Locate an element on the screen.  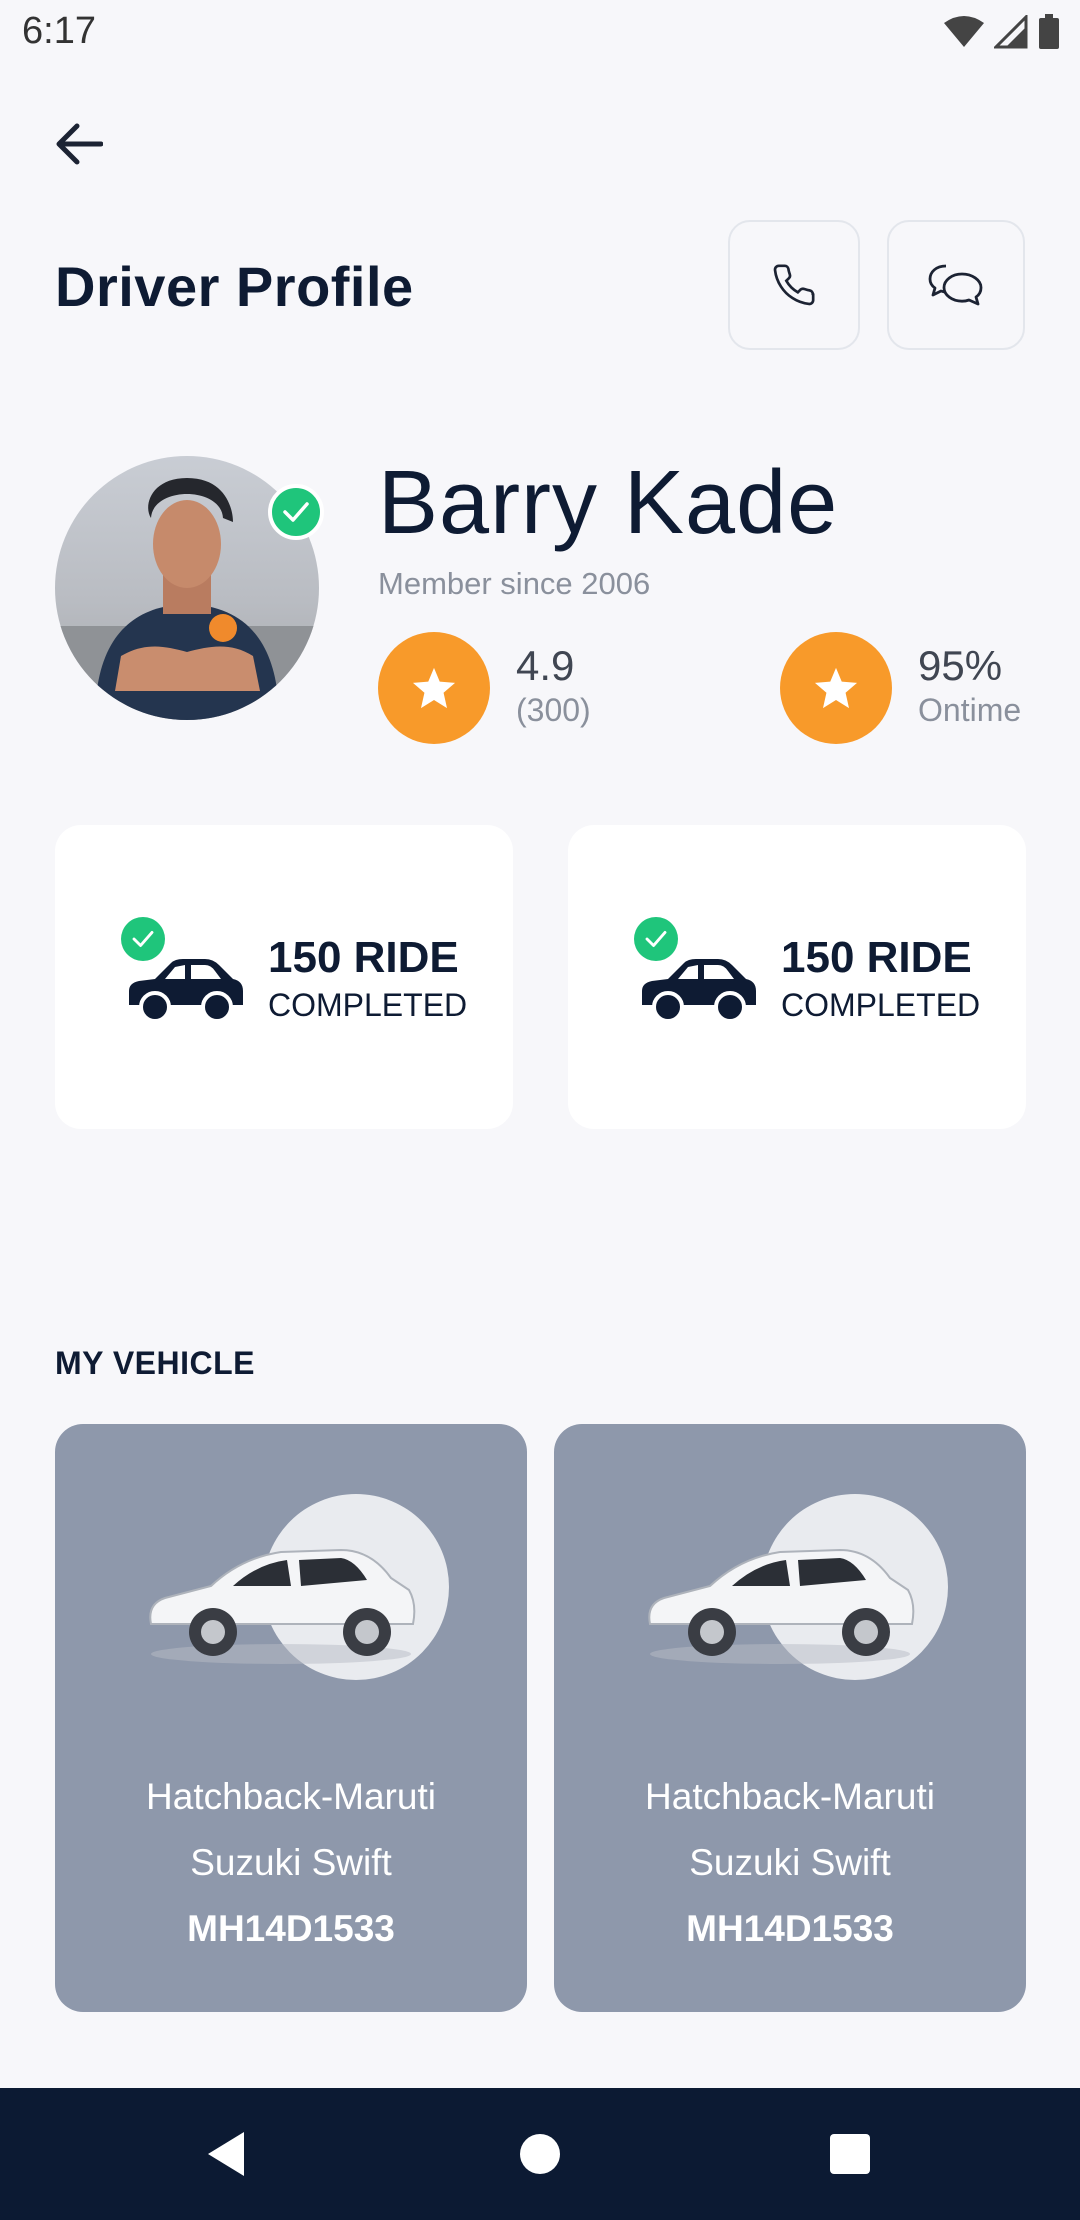
chat-button is located at coordinates (956, 285).